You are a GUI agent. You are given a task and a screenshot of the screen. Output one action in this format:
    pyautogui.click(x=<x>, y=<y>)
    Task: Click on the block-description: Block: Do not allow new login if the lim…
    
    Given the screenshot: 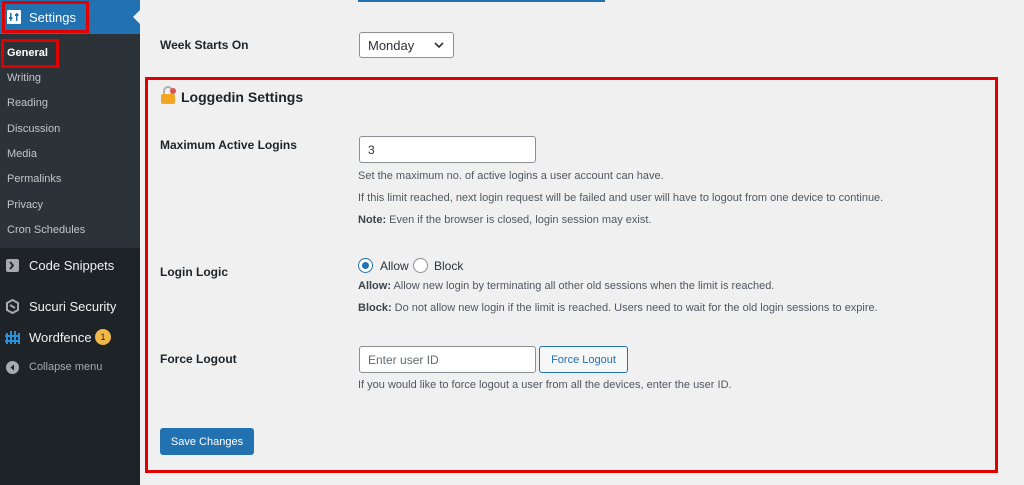 What is the action you would take?
    pyautogui.click(x=618, y=308)
    